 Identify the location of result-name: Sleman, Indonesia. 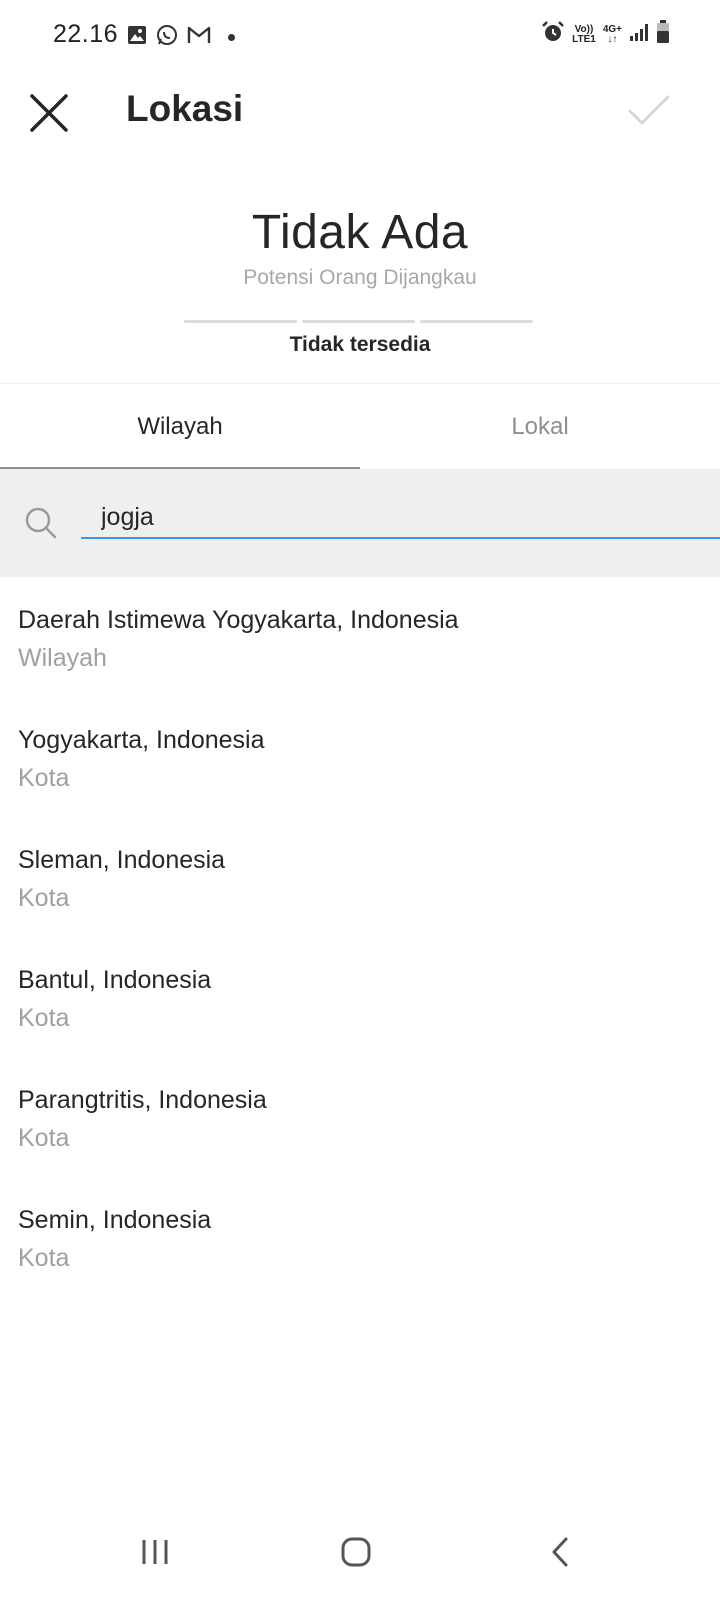
(122, 860).